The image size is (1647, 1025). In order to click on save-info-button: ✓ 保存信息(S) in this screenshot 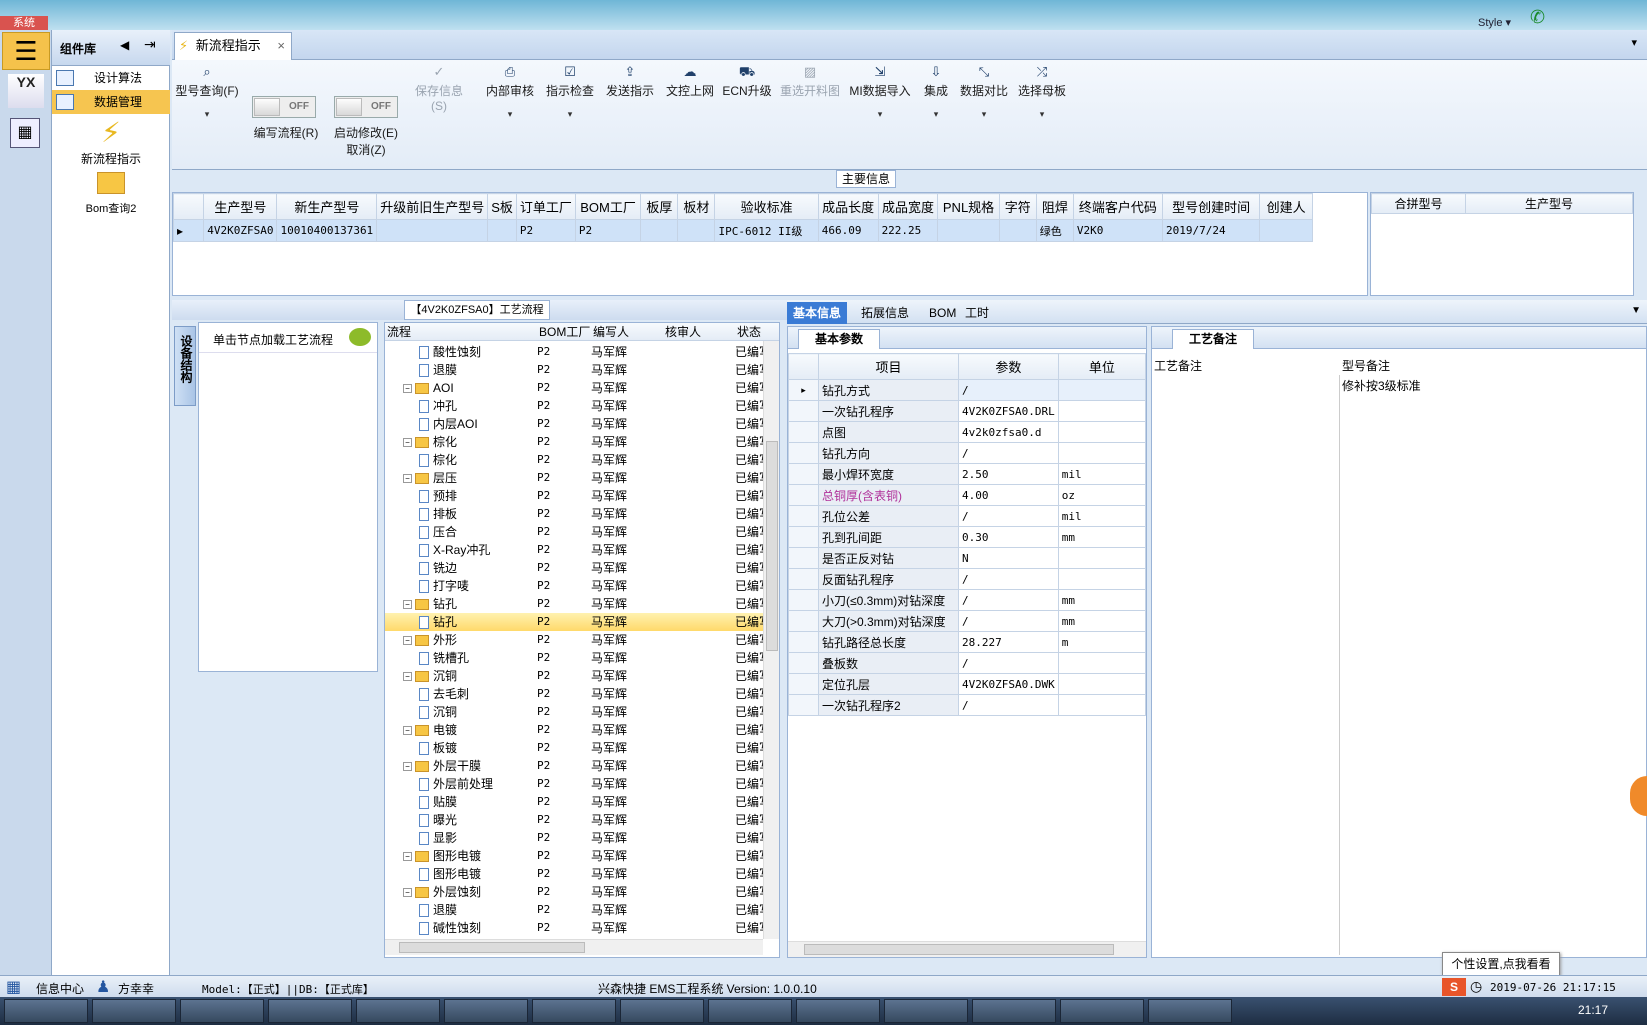, I will do `click(439, 88)`.